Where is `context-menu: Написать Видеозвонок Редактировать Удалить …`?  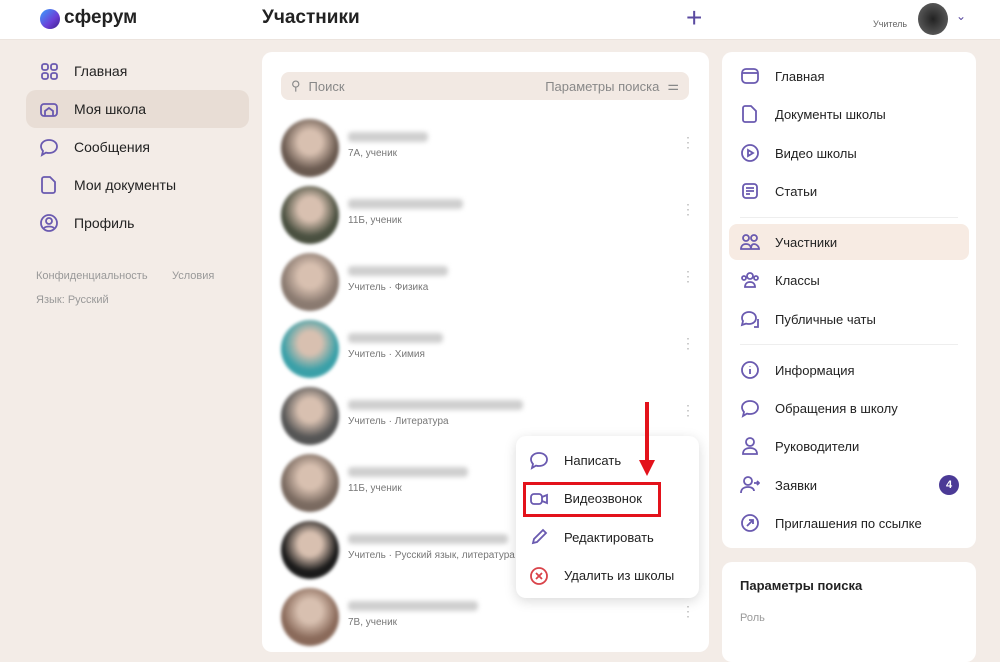
context-menu: Написать Видеозвонок Редактировать Удалить … is located at coordinates (607, 517).